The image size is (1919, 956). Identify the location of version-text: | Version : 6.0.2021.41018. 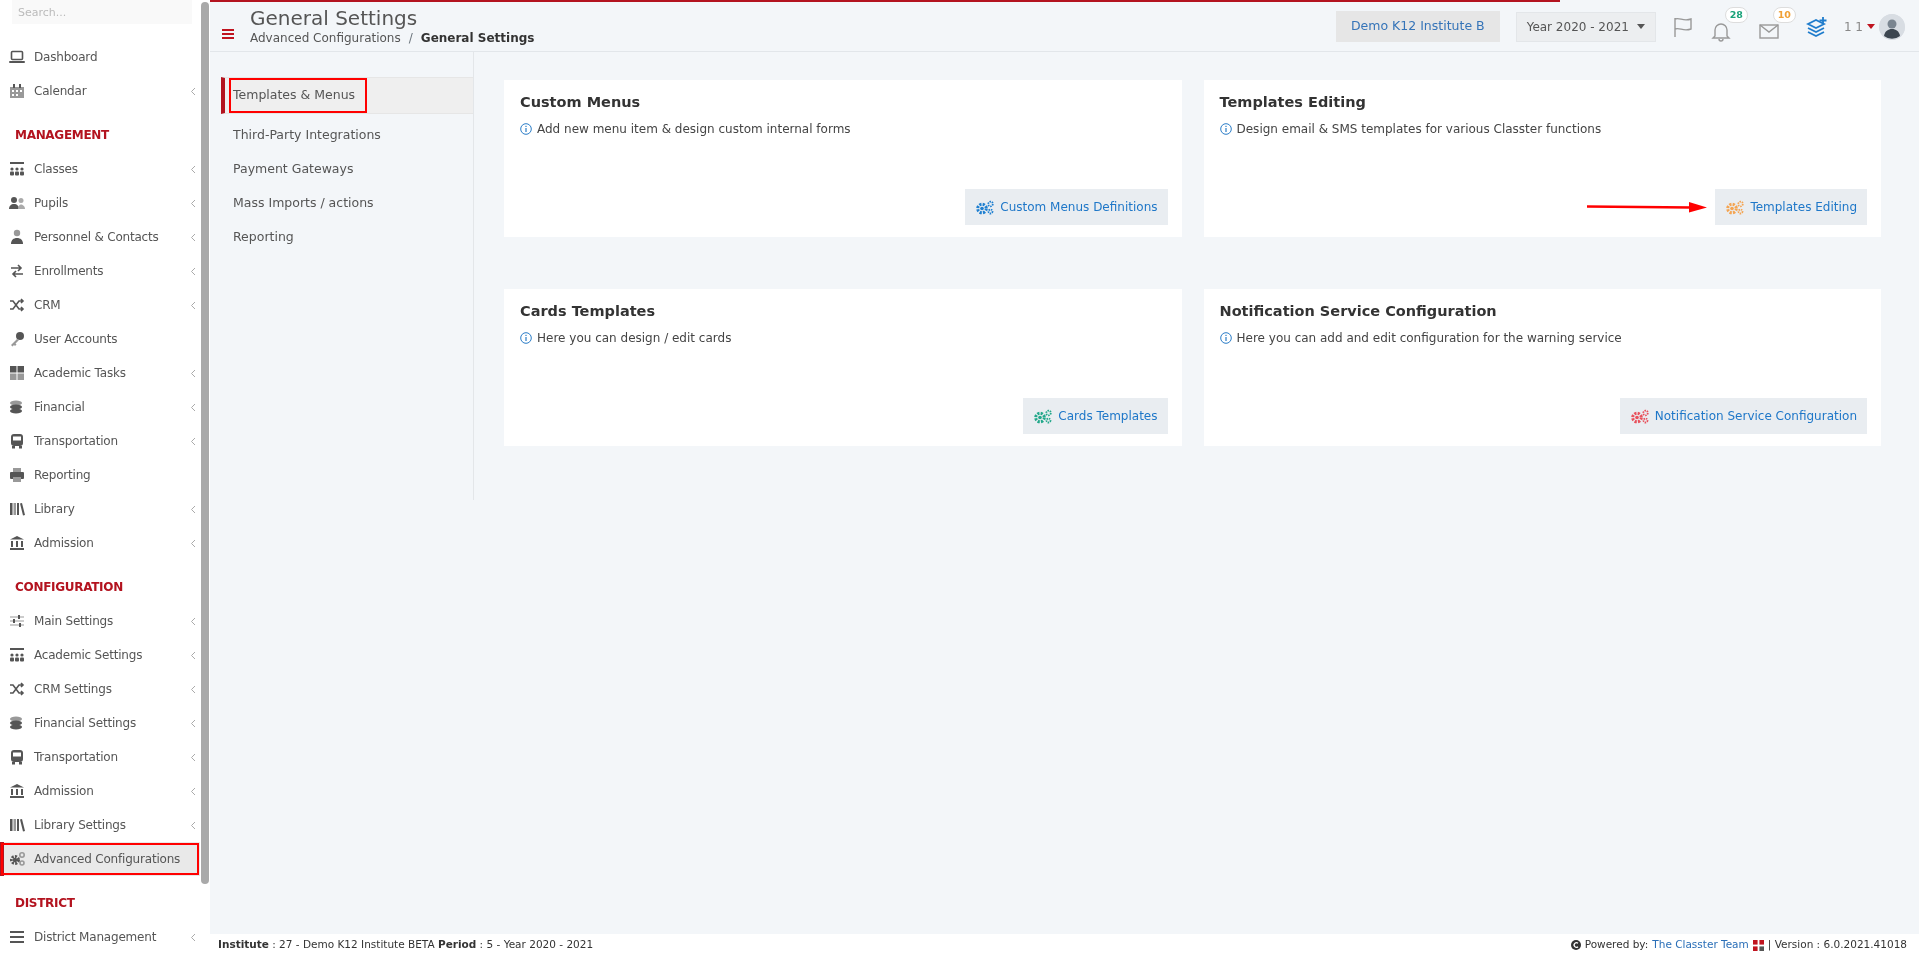
(1837, 945).